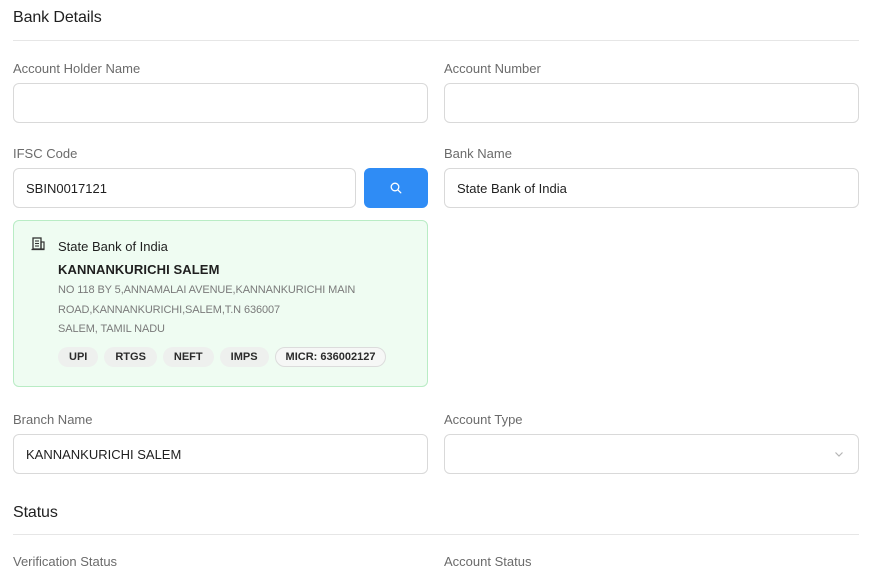 The width and height of the screenshot is (874, 569). I want to click on search-icon, so click(396, 188).